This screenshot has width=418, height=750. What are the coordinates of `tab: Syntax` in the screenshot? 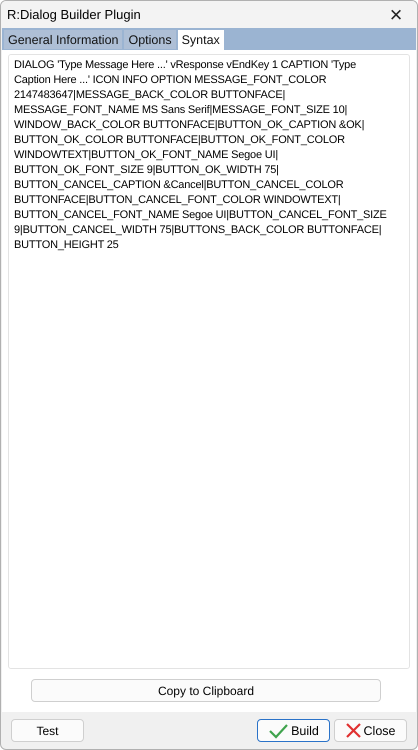 It's located at (201, 40).